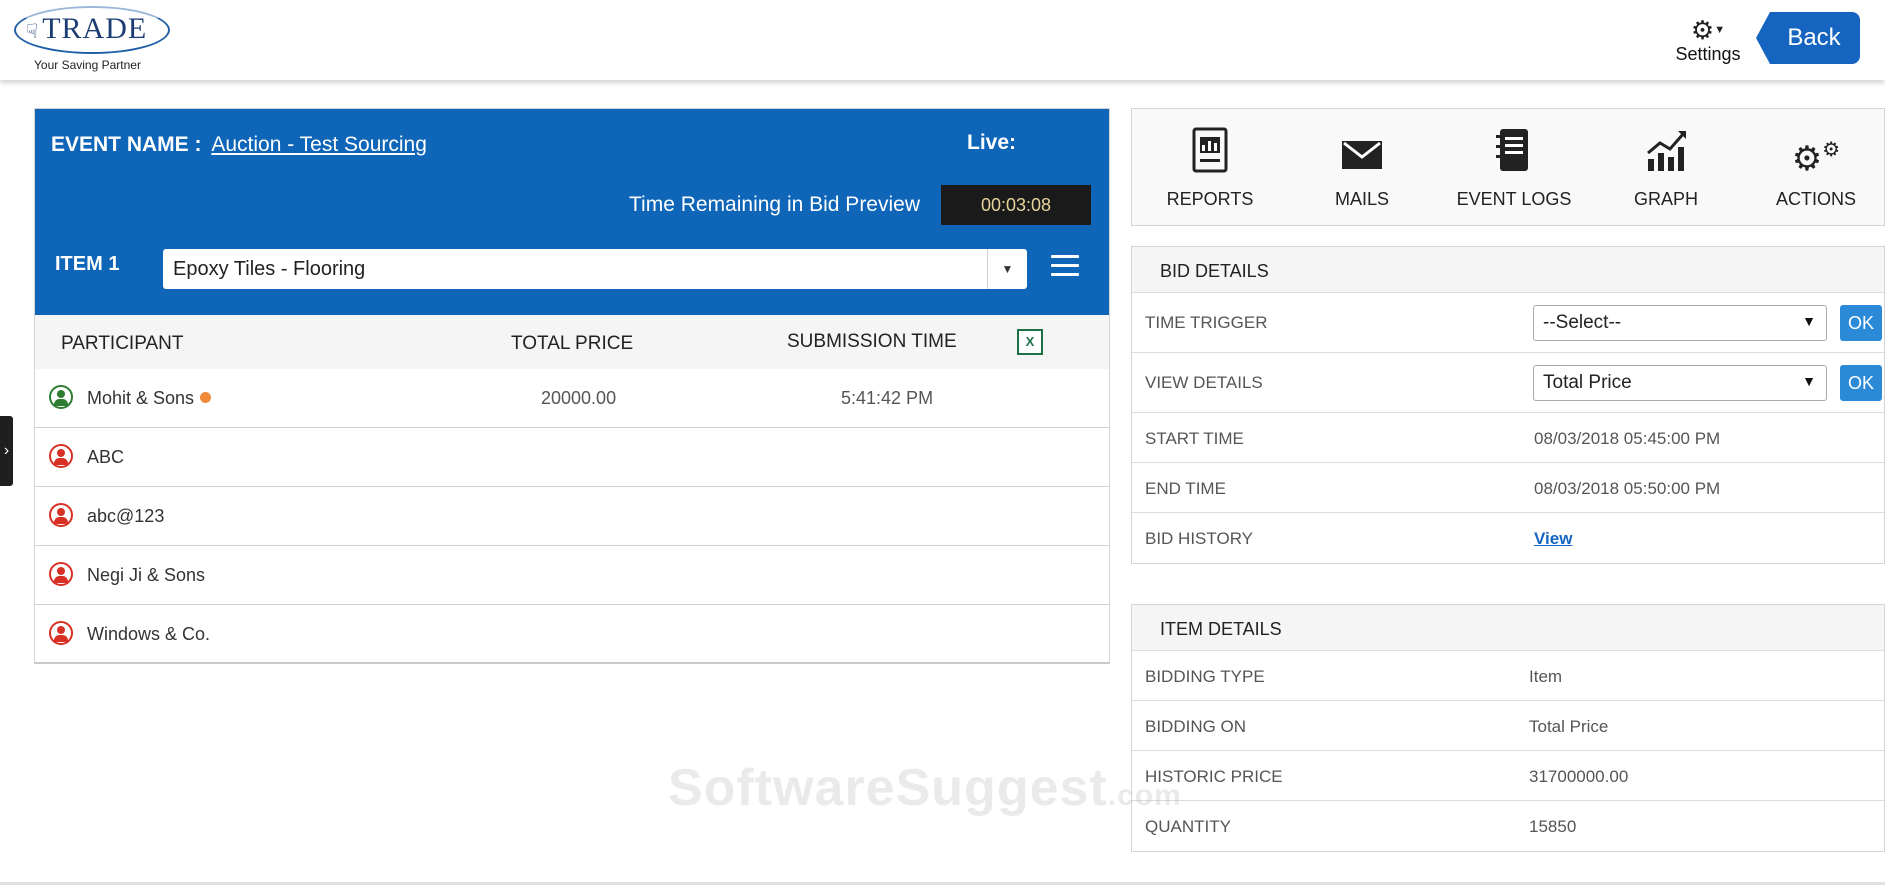  Describe the element at coordinates (1194, 438) in the screenshot. I see `start-time-label: START TIME` at that location.